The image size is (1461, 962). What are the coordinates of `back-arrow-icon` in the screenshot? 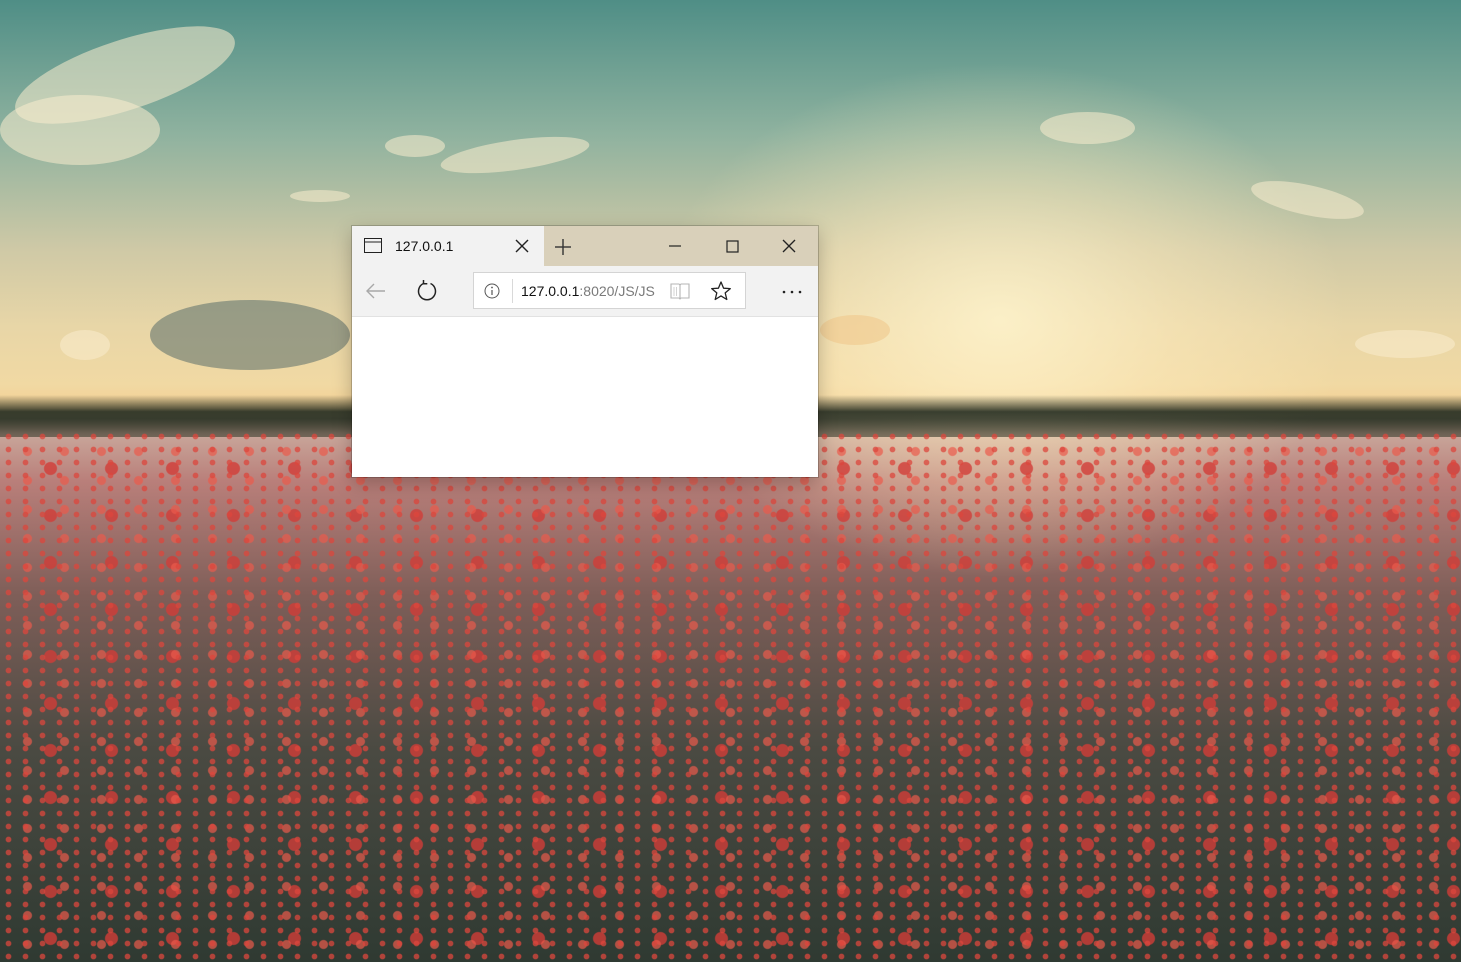 It's located at (376, 291).